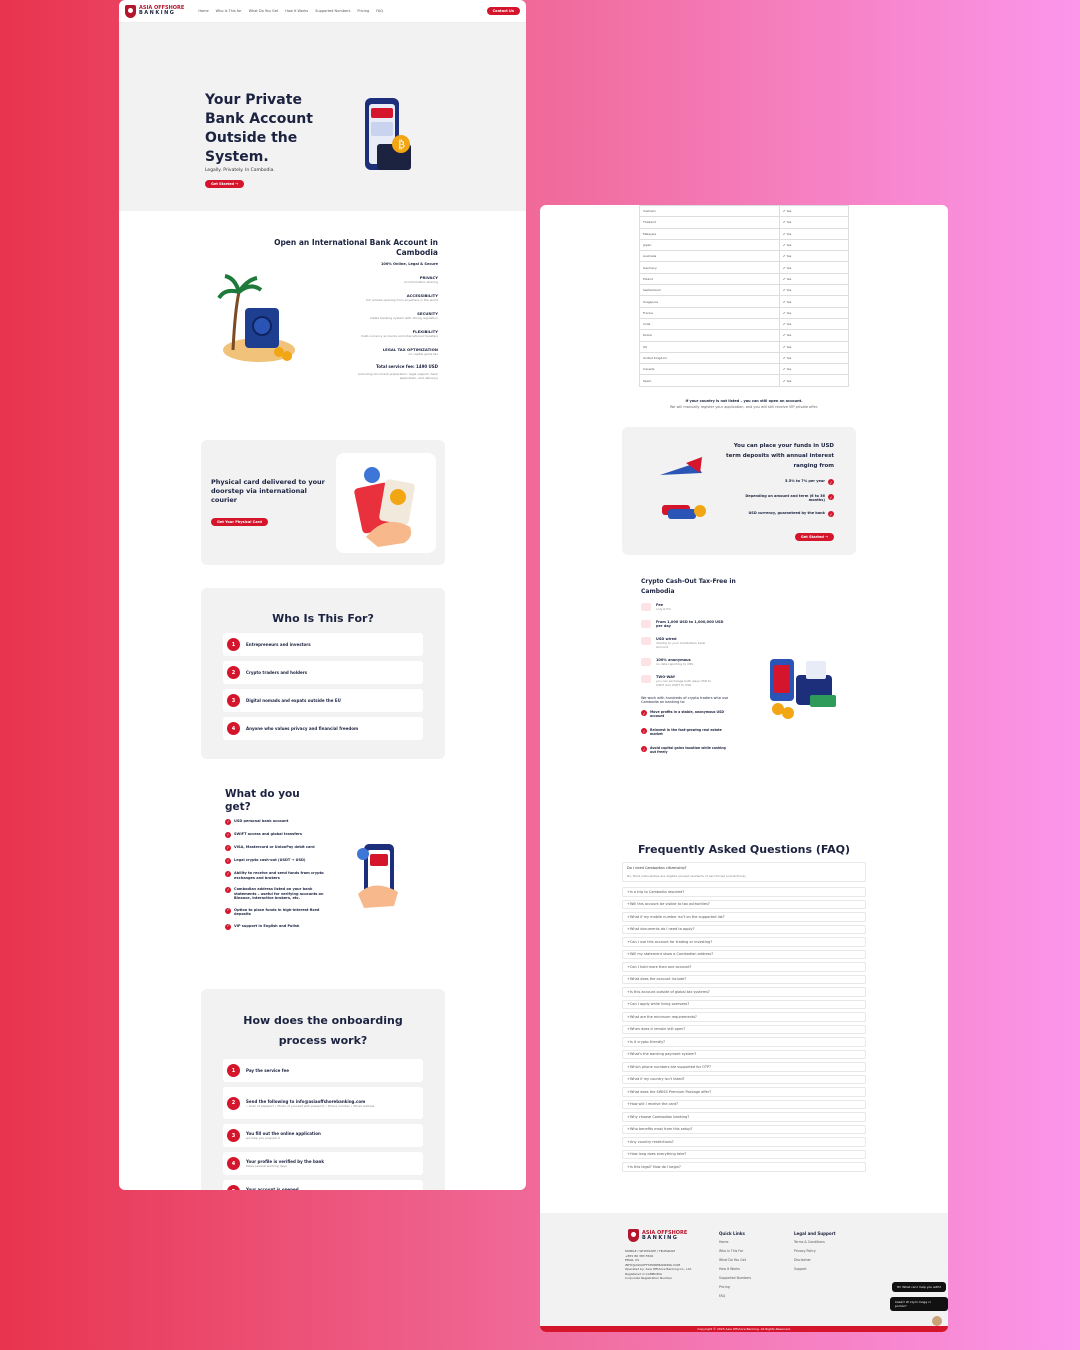 The image size is (1080, 1350). Describe the element at coordinates (814, 1269) in the screenshot. I see `legal-link: Support` at that location.